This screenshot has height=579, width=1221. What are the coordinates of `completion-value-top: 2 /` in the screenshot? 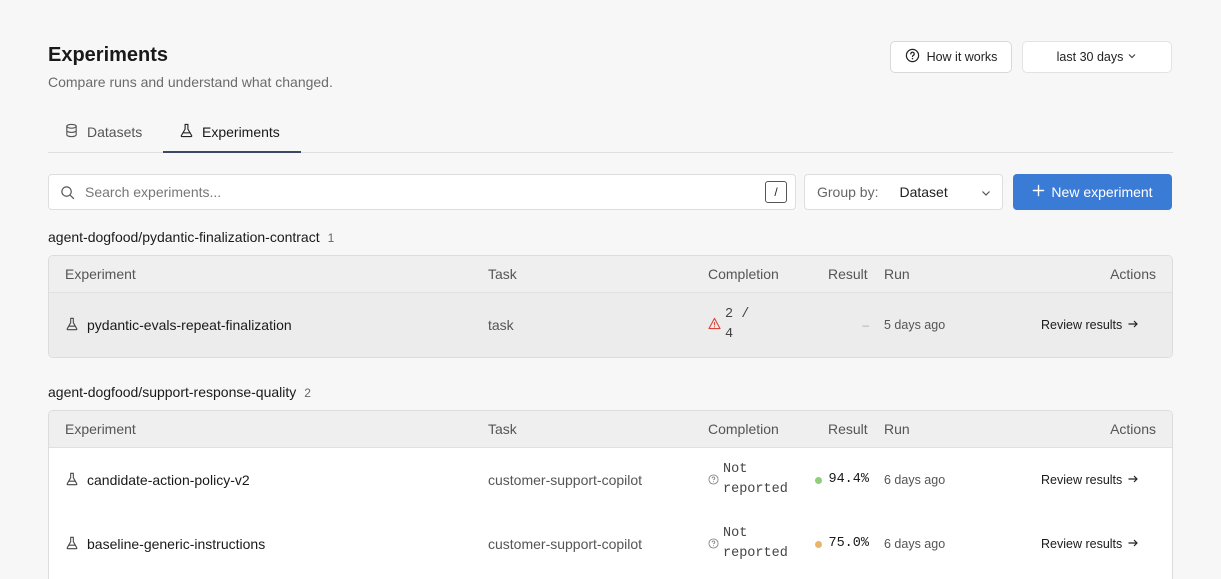 It's located at (737, 314).